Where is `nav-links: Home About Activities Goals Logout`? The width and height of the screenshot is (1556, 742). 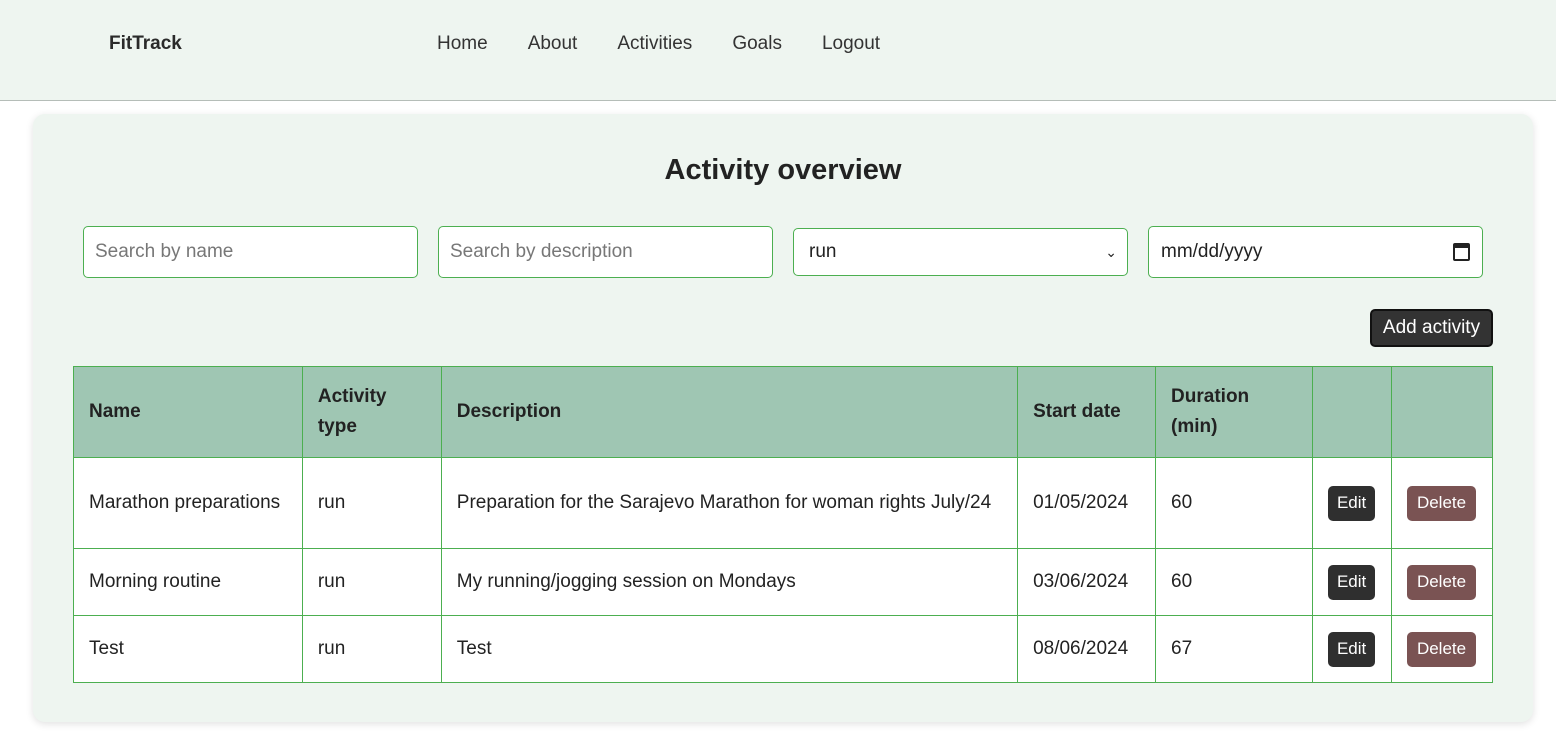 nav-links: Home About Activities Goals Logout is located at coordinates (678, 44).